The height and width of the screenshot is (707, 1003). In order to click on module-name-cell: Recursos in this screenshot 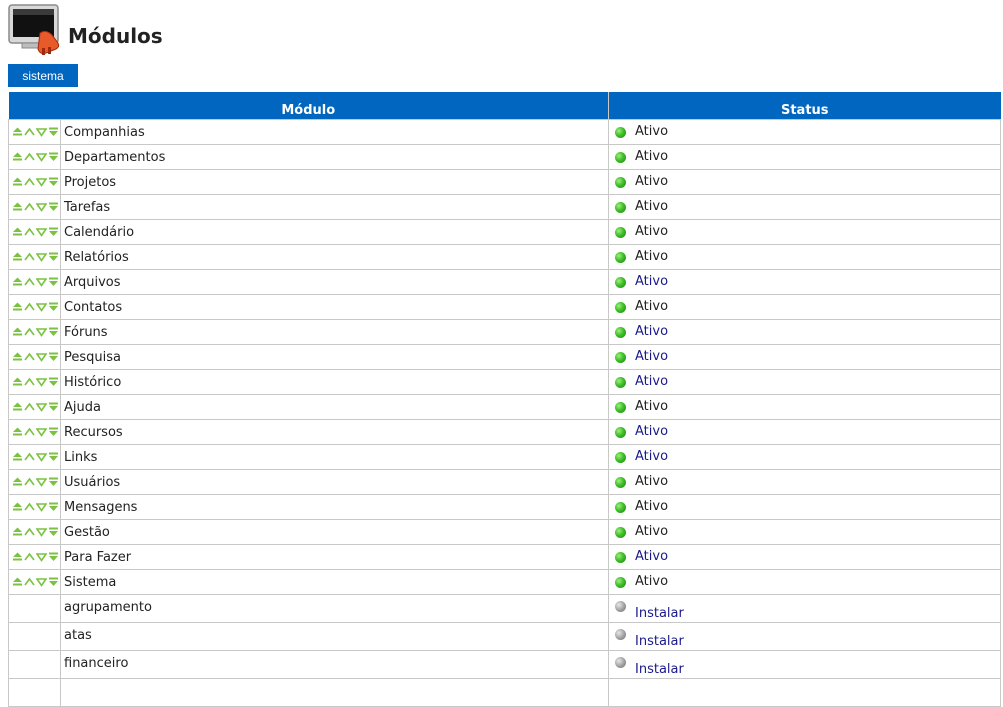, I will do `click(334, 432)`.